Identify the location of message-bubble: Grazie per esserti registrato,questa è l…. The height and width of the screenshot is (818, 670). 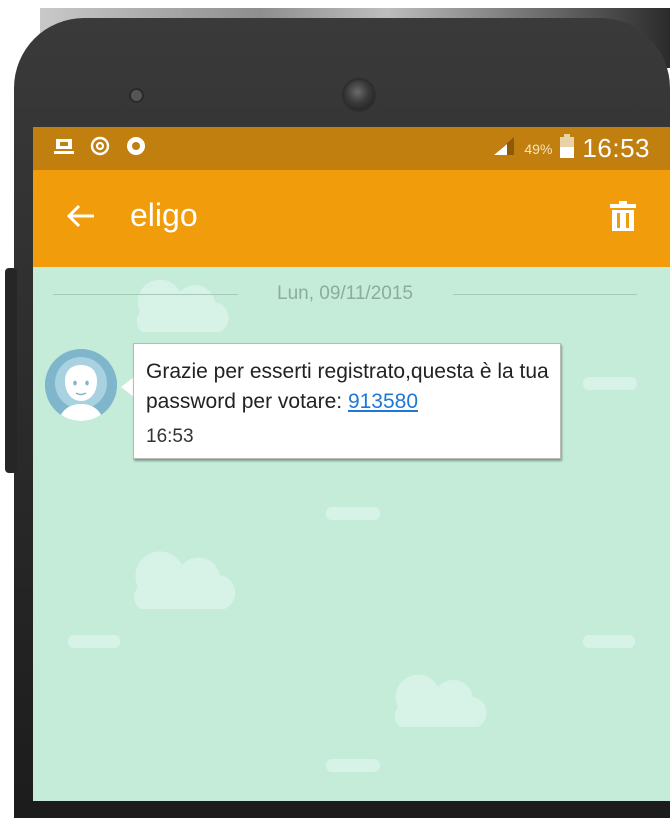
(347, 401).